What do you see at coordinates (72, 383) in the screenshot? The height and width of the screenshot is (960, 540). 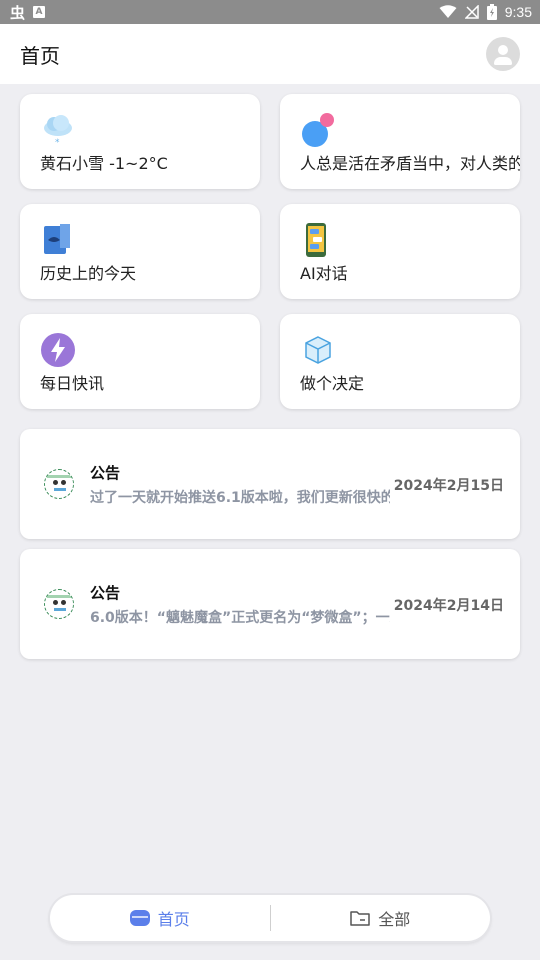 I see `daily-news-label: 每日快讯` at bounding box center [72, 383].